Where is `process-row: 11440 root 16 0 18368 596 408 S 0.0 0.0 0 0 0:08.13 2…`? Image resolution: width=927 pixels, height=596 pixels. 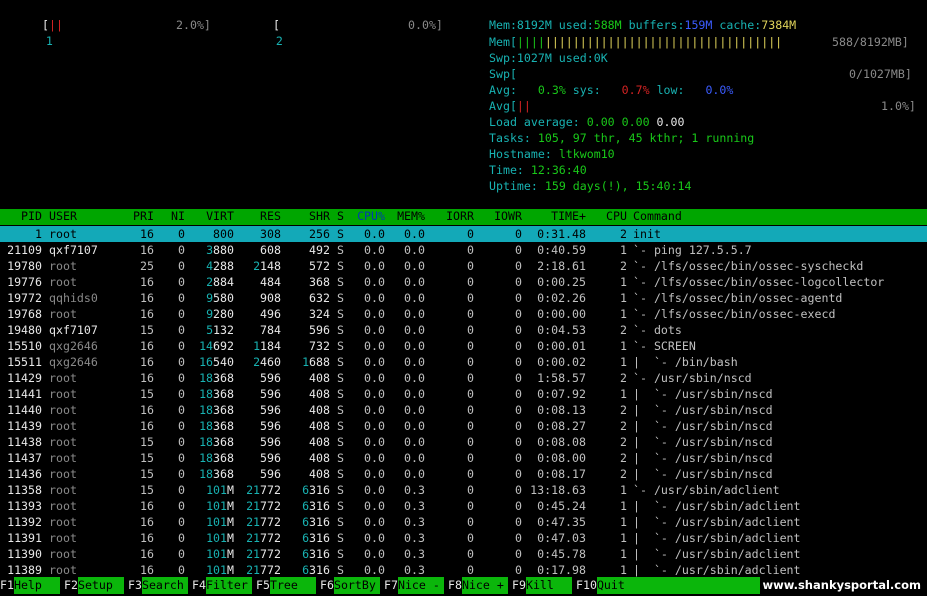 process-row: 11440 root 16 0 18368 596 408 S 0.0 0.0 0 0 0:08.13 2… is located at coordinates (463, 410).